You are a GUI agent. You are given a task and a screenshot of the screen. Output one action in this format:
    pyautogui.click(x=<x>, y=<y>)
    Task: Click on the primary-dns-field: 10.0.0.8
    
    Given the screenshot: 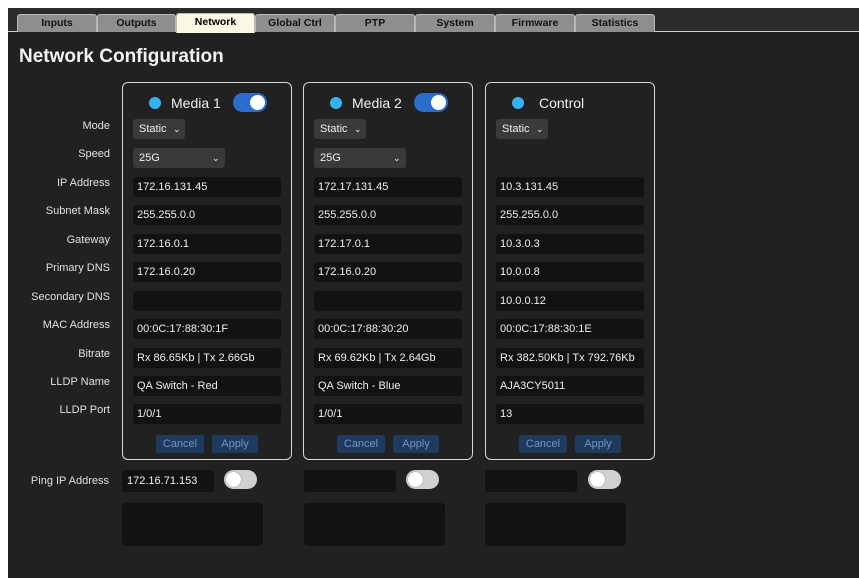 What is the action you would take?
    pyautogui.click(x=570, y=272)
    